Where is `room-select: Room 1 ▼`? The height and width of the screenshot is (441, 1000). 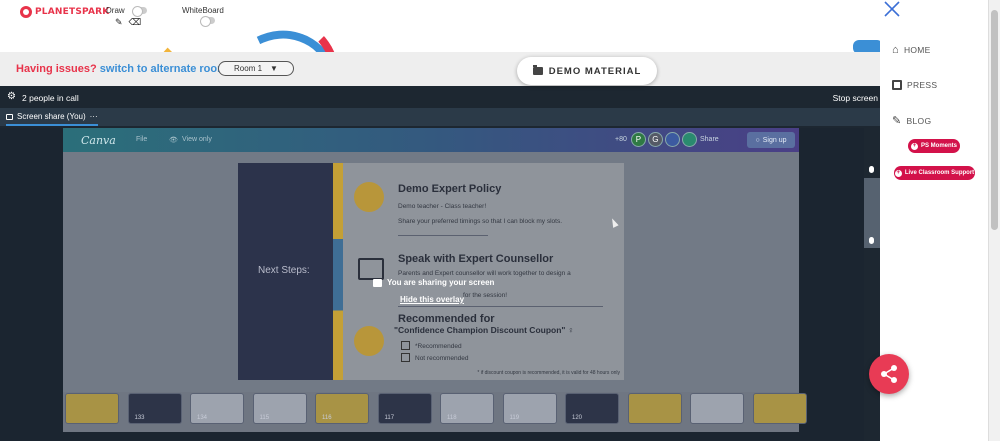 room-select: Room 1 ▼ is located at coordinates (256, 68).